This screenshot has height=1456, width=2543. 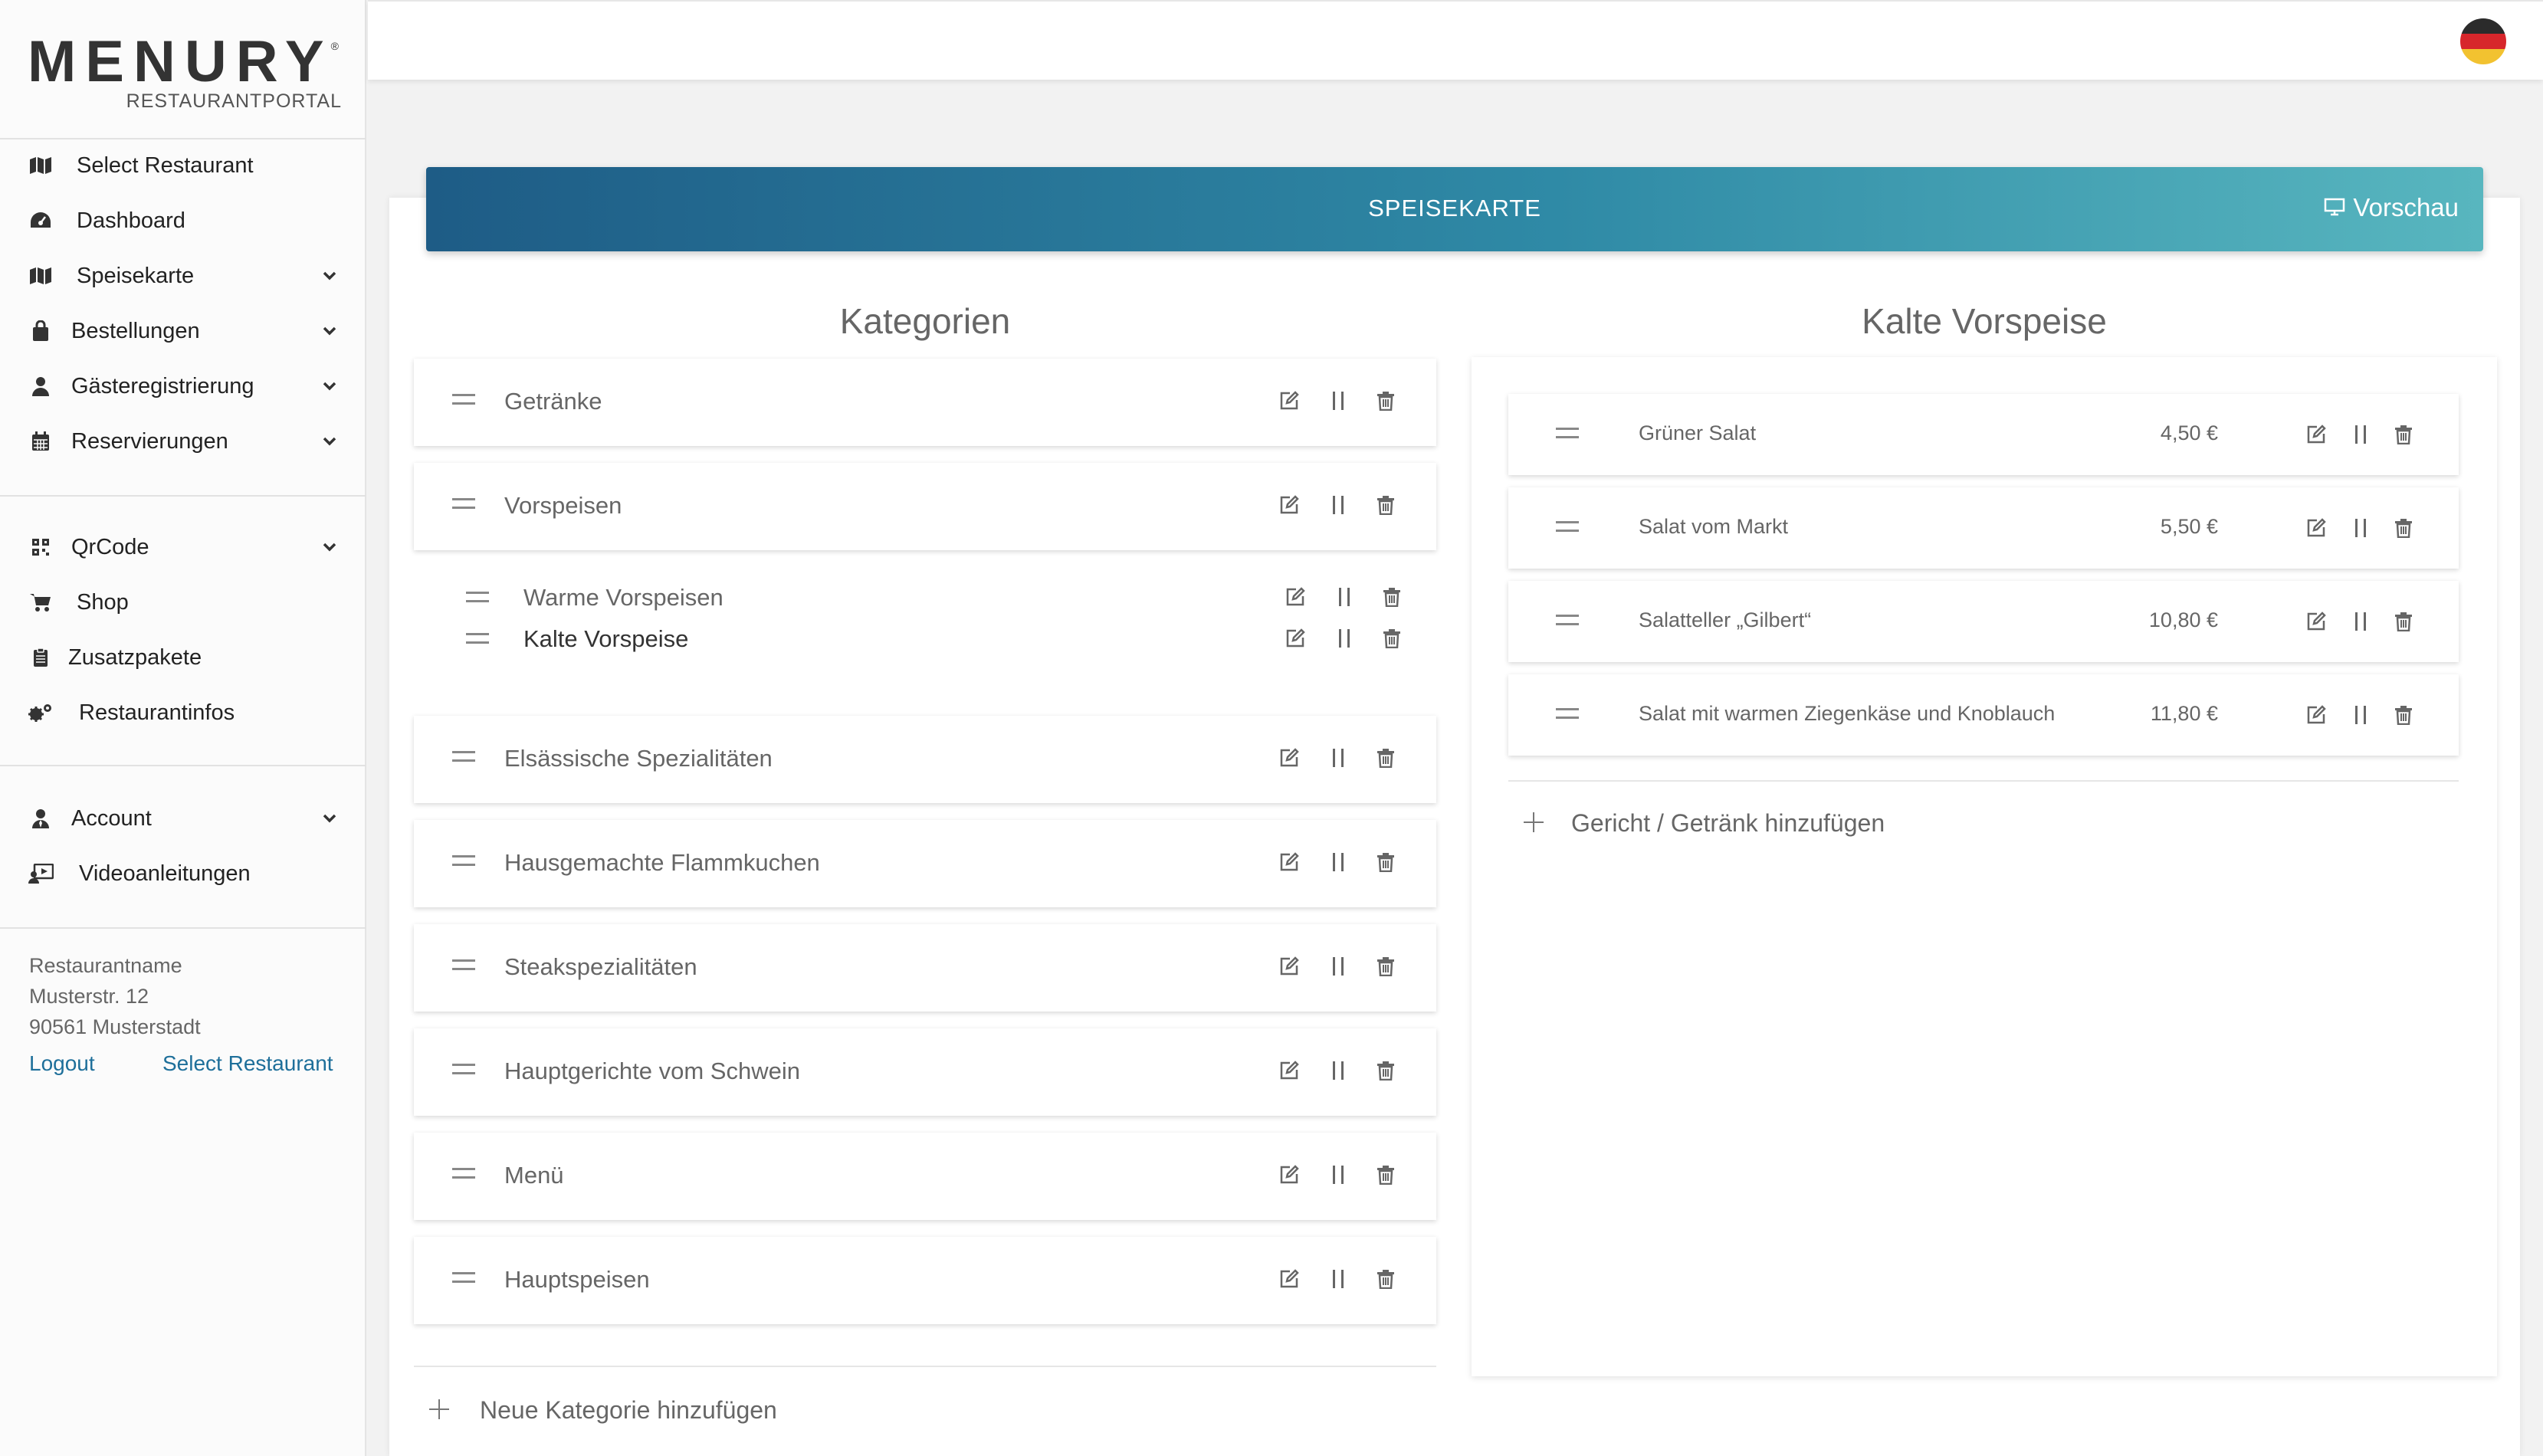 I want to click on category-row: Hausgemachte Flammkuchen, so click(x=925, y=863).